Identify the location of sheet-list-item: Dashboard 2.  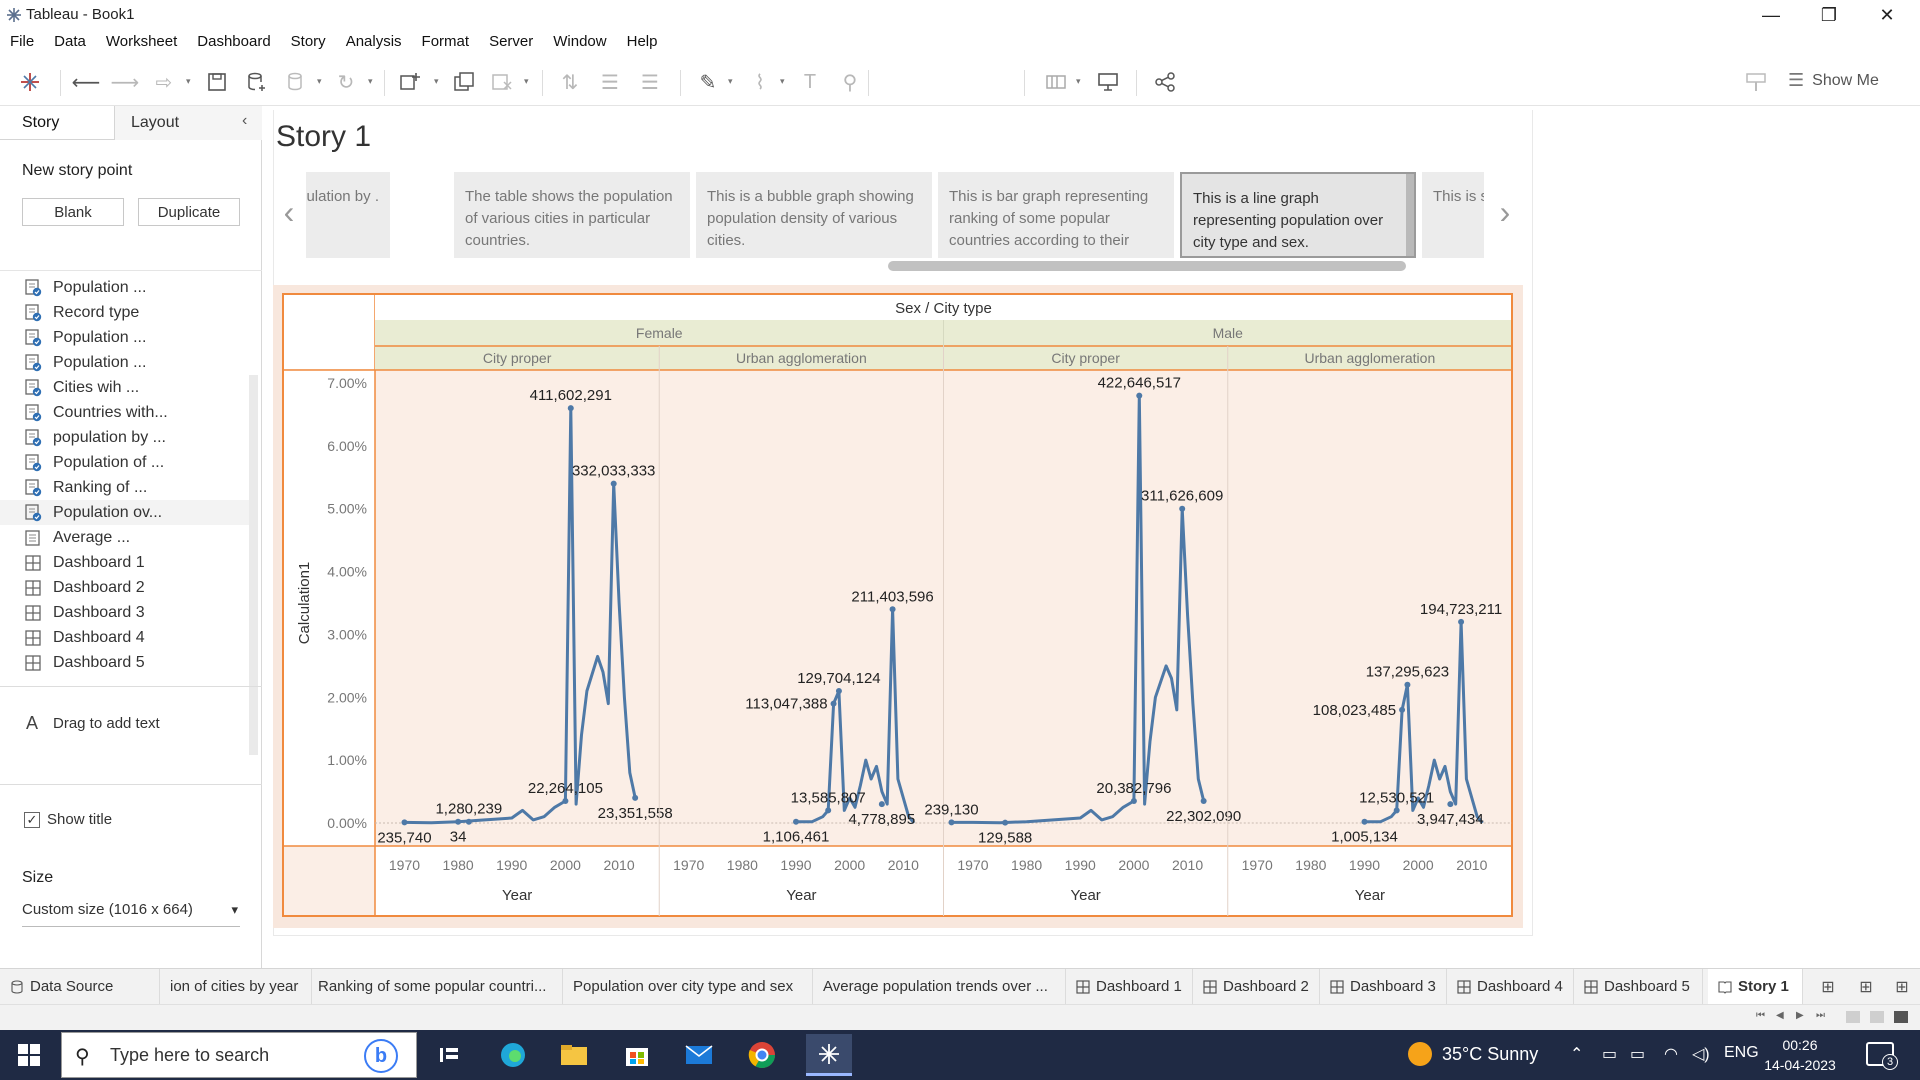
(125, 587).